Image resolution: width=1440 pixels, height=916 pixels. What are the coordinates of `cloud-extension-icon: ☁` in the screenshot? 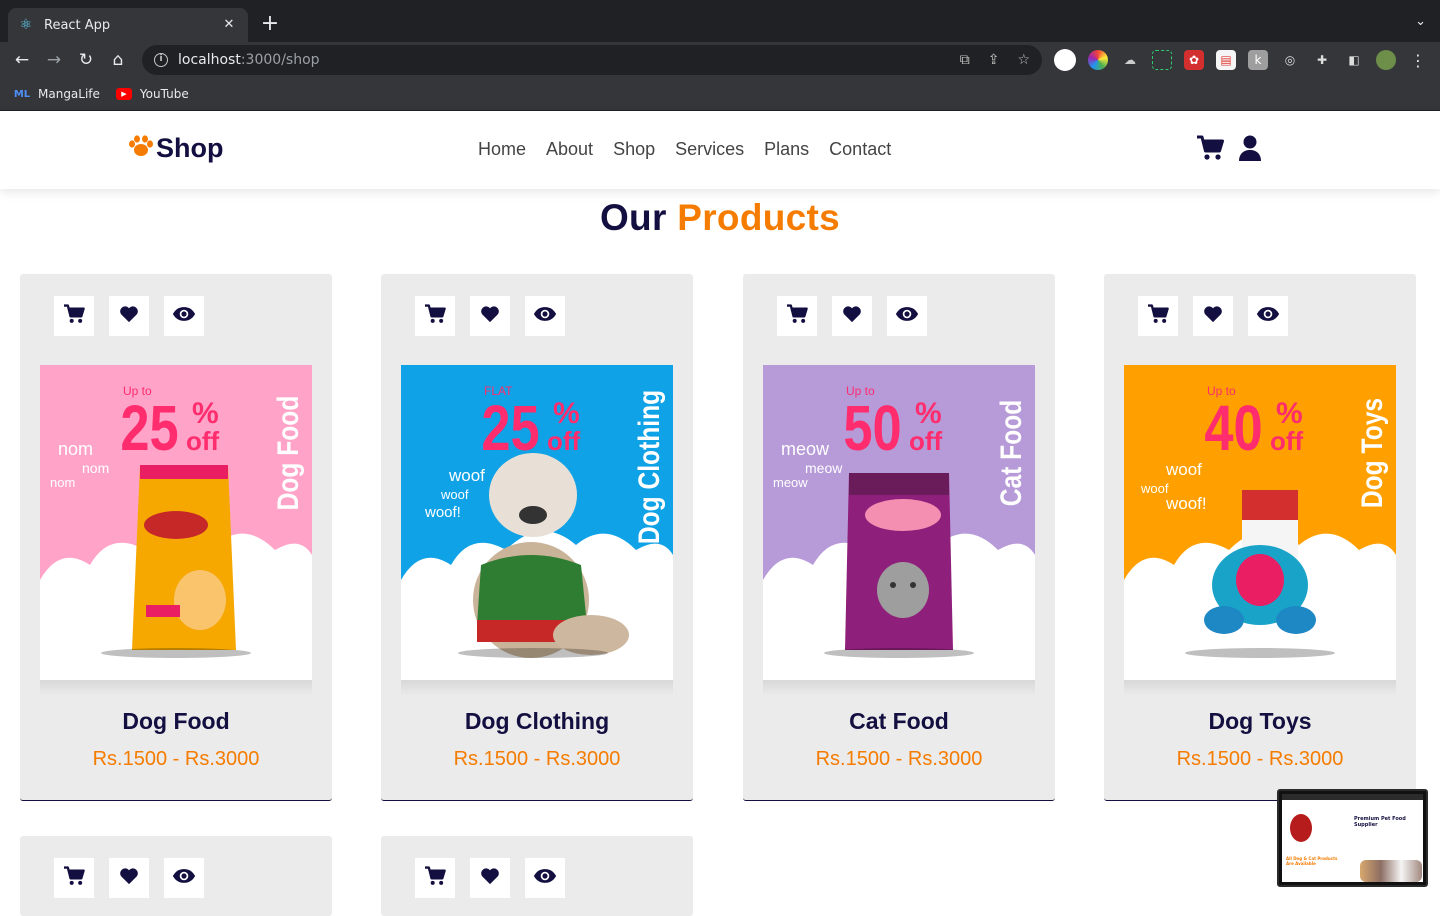 It's located at (1130, 60).